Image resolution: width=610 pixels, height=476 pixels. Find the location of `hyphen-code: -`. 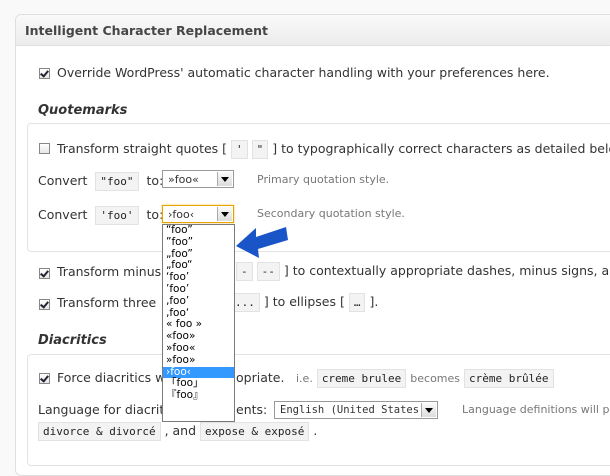

hyphen-code: - is located at coordinates (244, 271).